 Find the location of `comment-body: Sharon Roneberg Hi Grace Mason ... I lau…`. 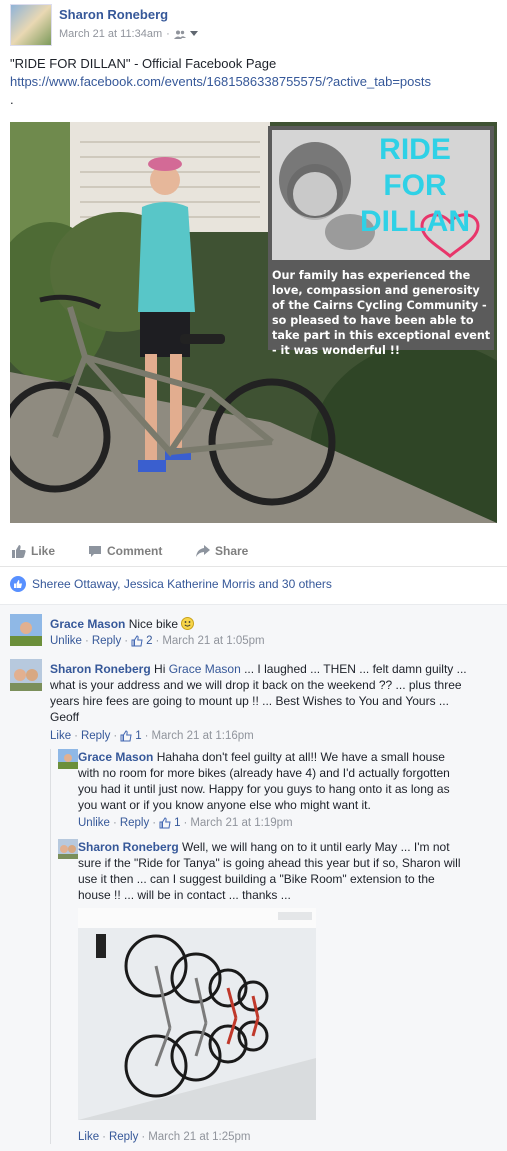

comment-body: Sharon Roneberg Hi Grace Mason ... I lau… is located at coordinates (265, 693).